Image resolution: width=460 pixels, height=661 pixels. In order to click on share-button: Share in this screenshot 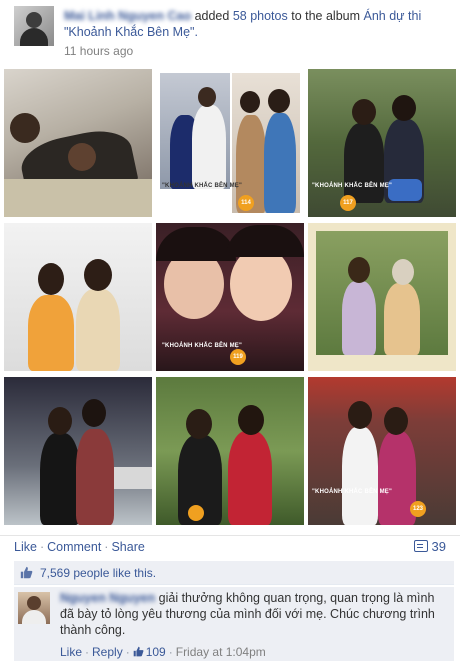, I will do `click(127, 547)`.